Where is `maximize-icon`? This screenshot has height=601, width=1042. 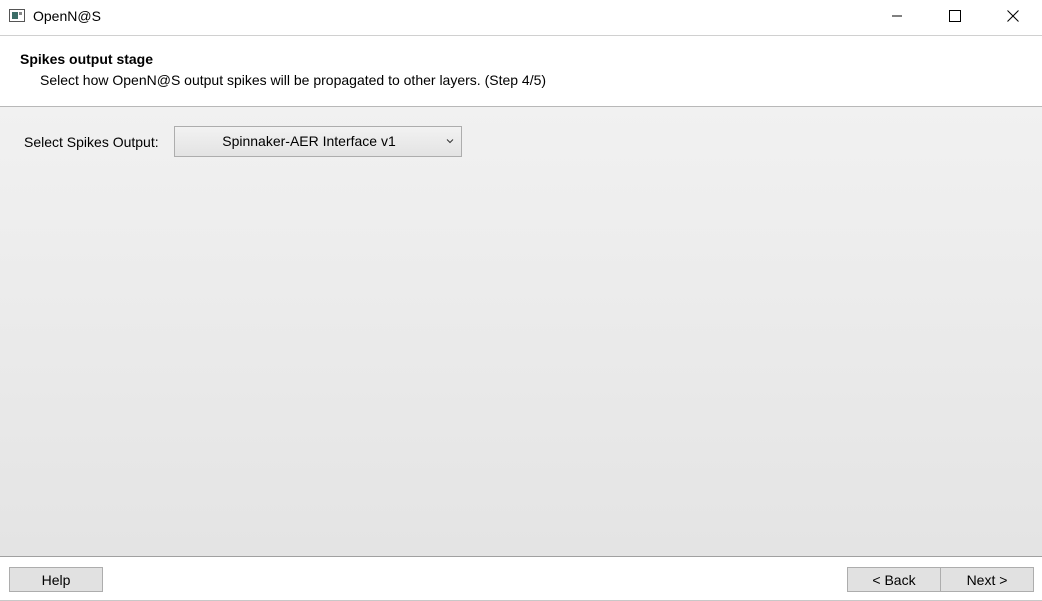
maximize-icon is located at coordinates (955, 16).